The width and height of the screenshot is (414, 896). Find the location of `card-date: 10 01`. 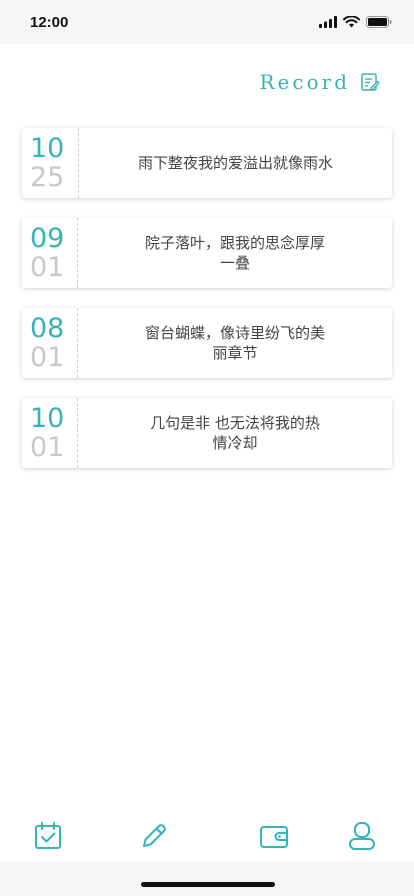

card-date: 10 01 is located at coordinates (50, 433).